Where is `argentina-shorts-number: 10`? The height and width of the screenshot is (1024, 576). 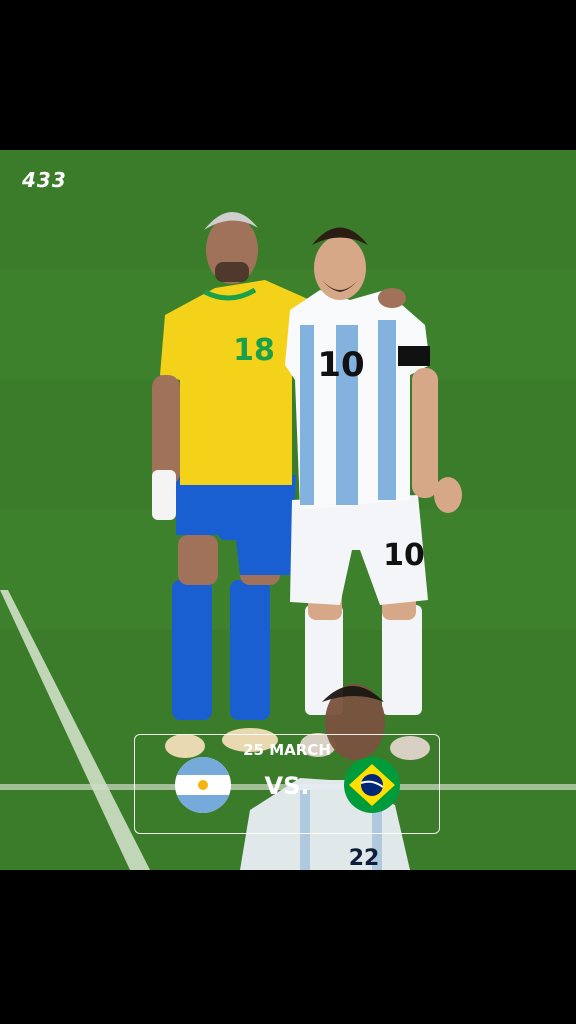 argentina-shorts-number: 10 is located at coordinates (404, 555).